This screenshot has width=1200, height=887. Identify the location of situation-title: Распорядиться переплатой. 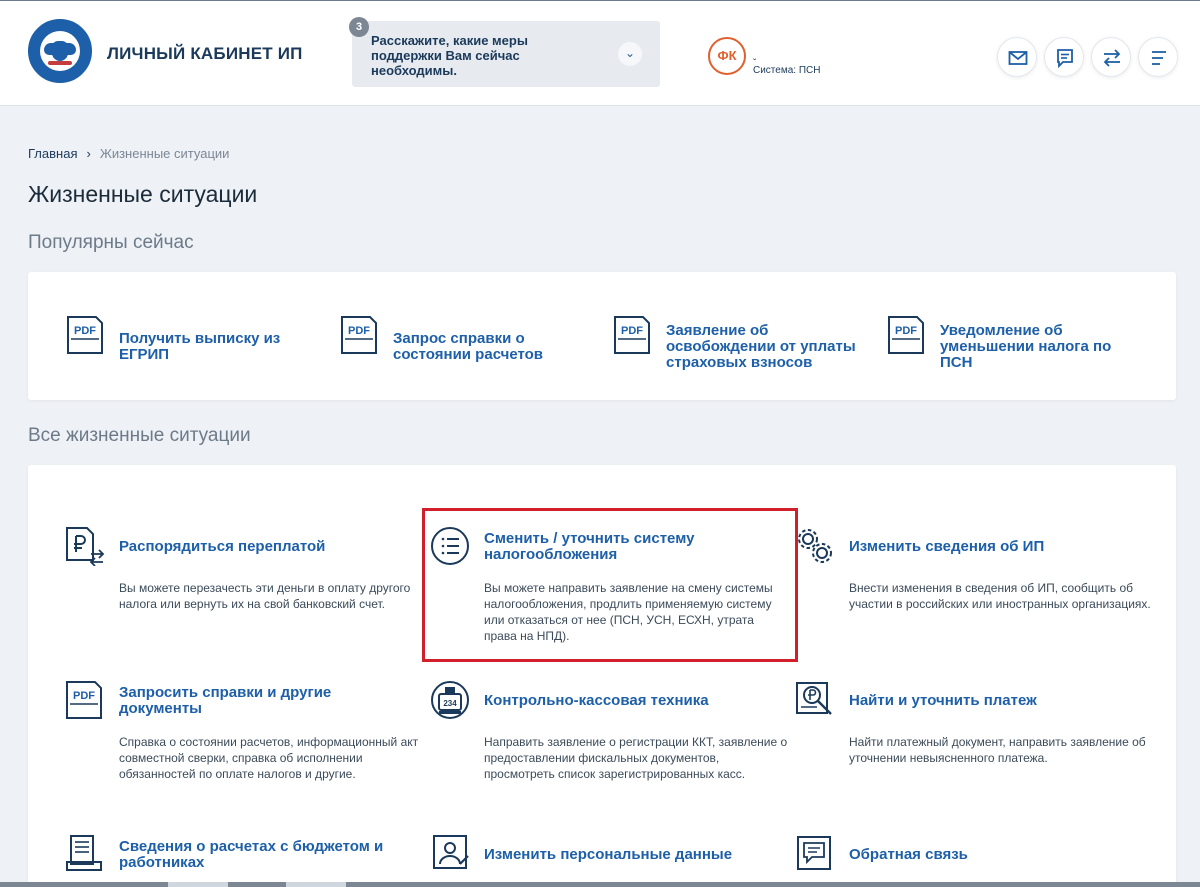
(222, 546).